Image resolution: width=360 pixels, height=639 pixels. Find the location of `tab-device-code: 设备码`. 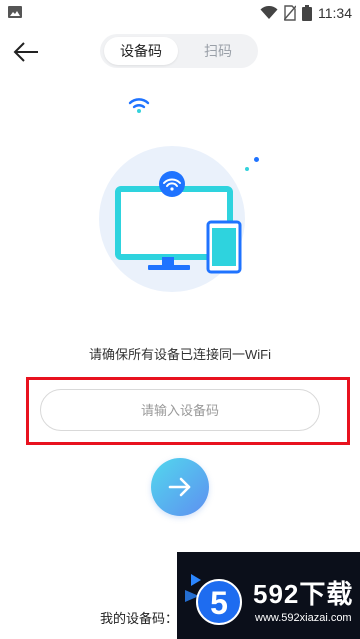

tab-device-code: 设备码 is located at coordinates (141, 51).